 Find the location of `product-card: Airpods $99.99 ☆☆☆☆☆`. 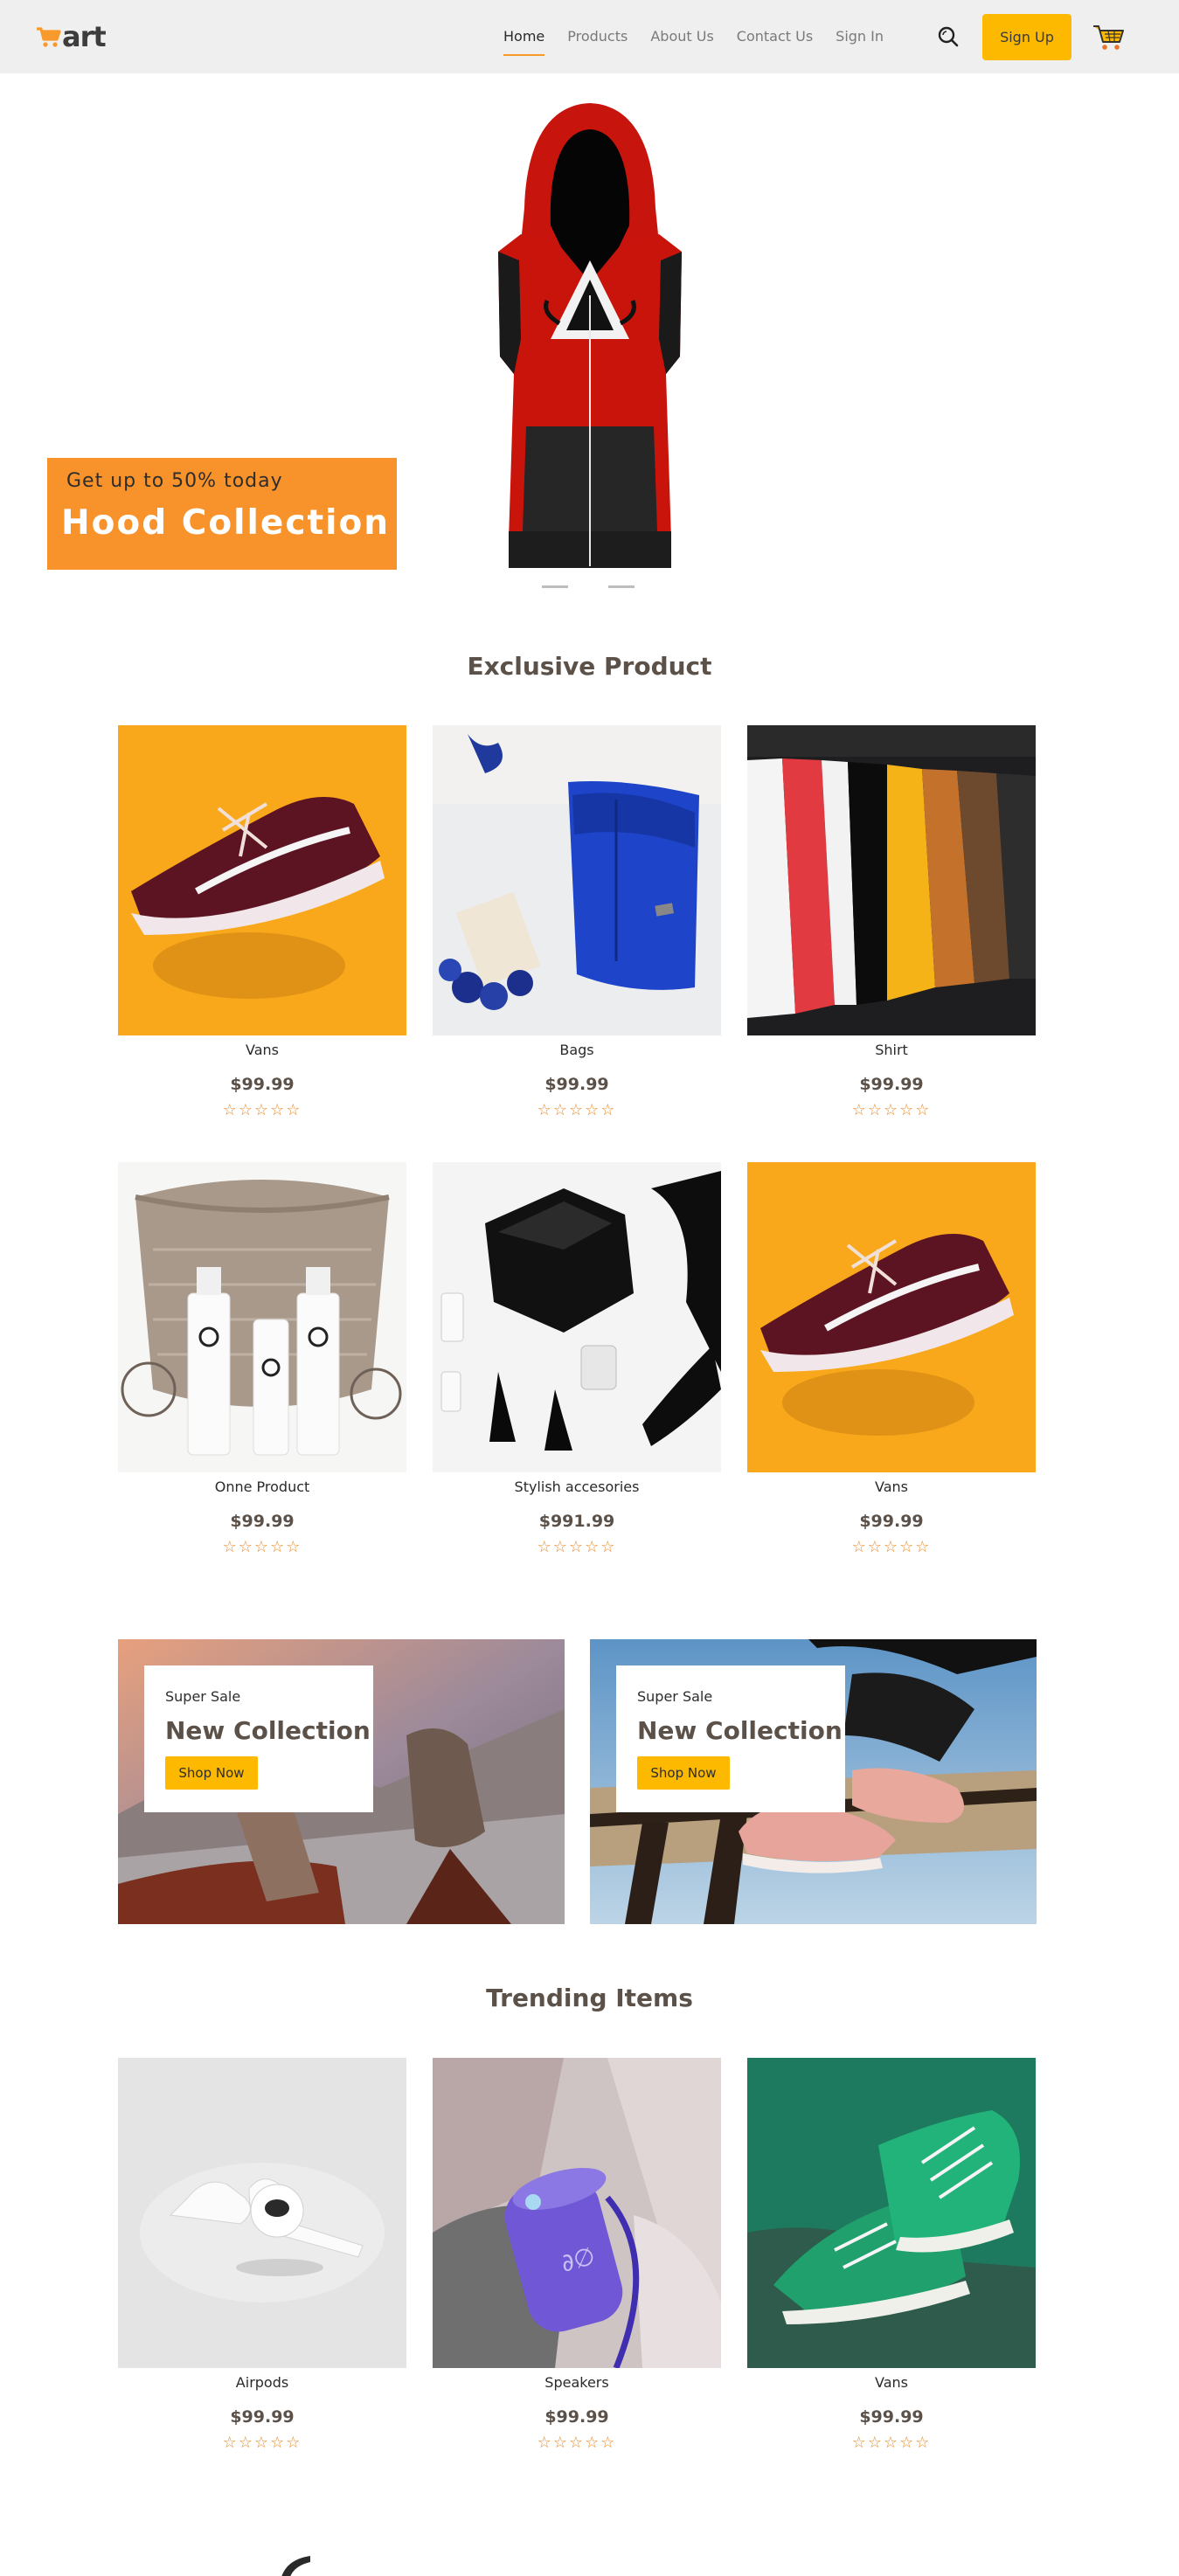

product-card: Airpods $99.99 ☆☆☆☆☆ is located at coordinates (262, 2255).